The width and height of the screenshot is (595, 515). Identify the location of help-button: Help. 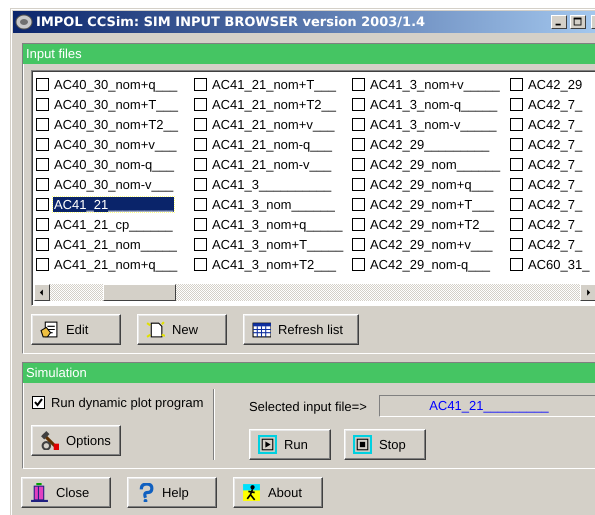
(172, 492).